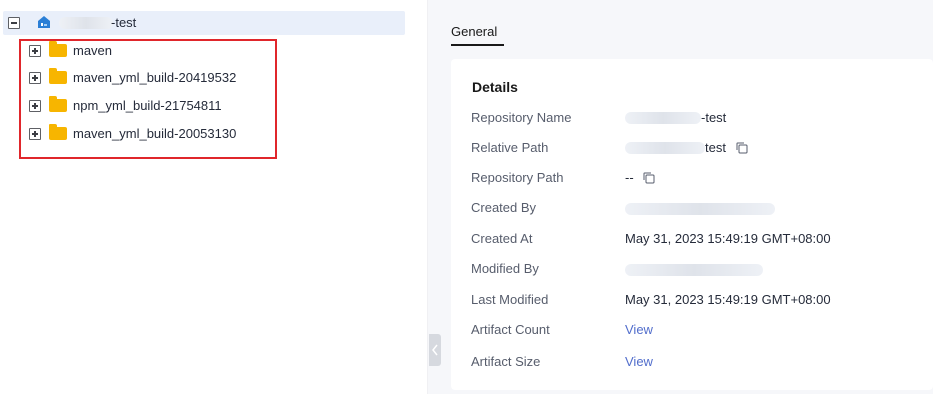 The height and width of the screenshot is (394, 933). What do you see at coordinates (477, 45) in the screenshot?
I see `active-tab-indicator` at bounding box center [477, 45].